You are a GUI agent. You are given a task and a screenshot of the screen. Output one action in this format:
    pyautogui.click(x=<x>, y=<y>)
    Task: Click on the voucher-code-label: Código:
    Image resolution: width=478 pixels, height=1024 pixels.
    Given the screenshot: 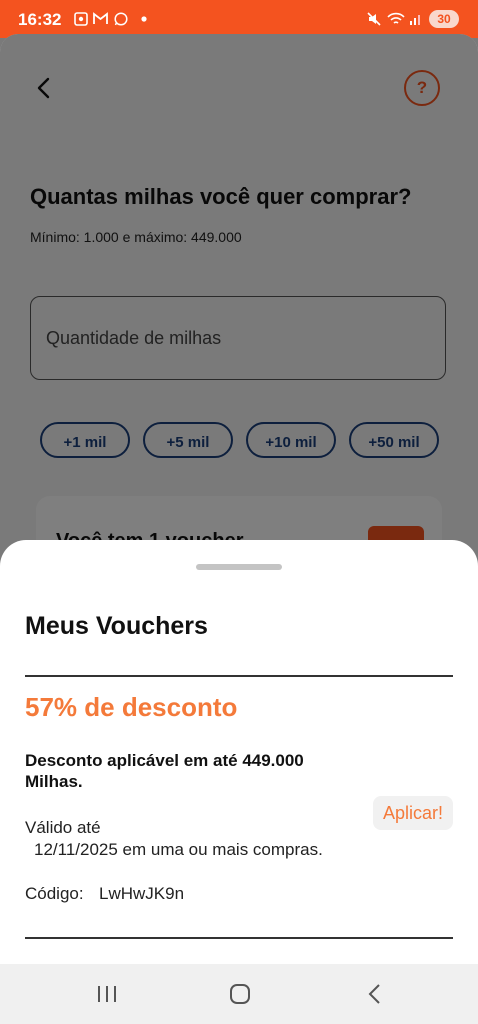 What is the action you would take?
    pyautogui.click(x=54, y=893)
    